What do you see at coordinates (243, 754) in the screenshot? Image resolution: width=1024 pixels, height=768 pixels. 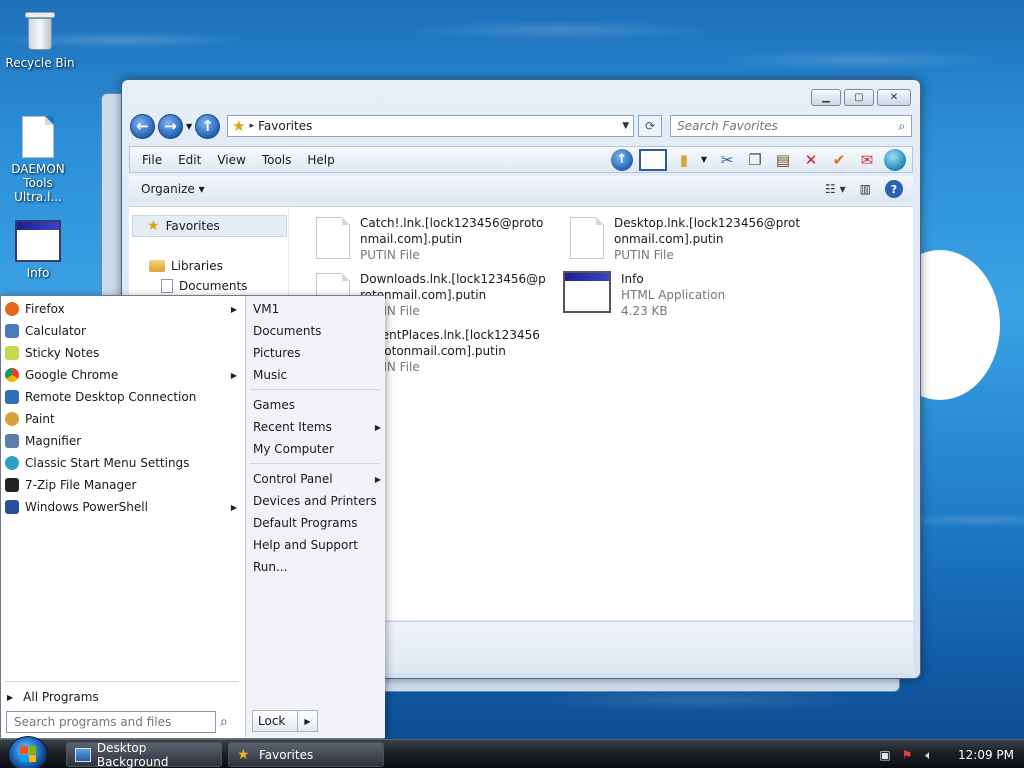 I see `favorites-star-icon: ★` at bounding box center [243, 754].